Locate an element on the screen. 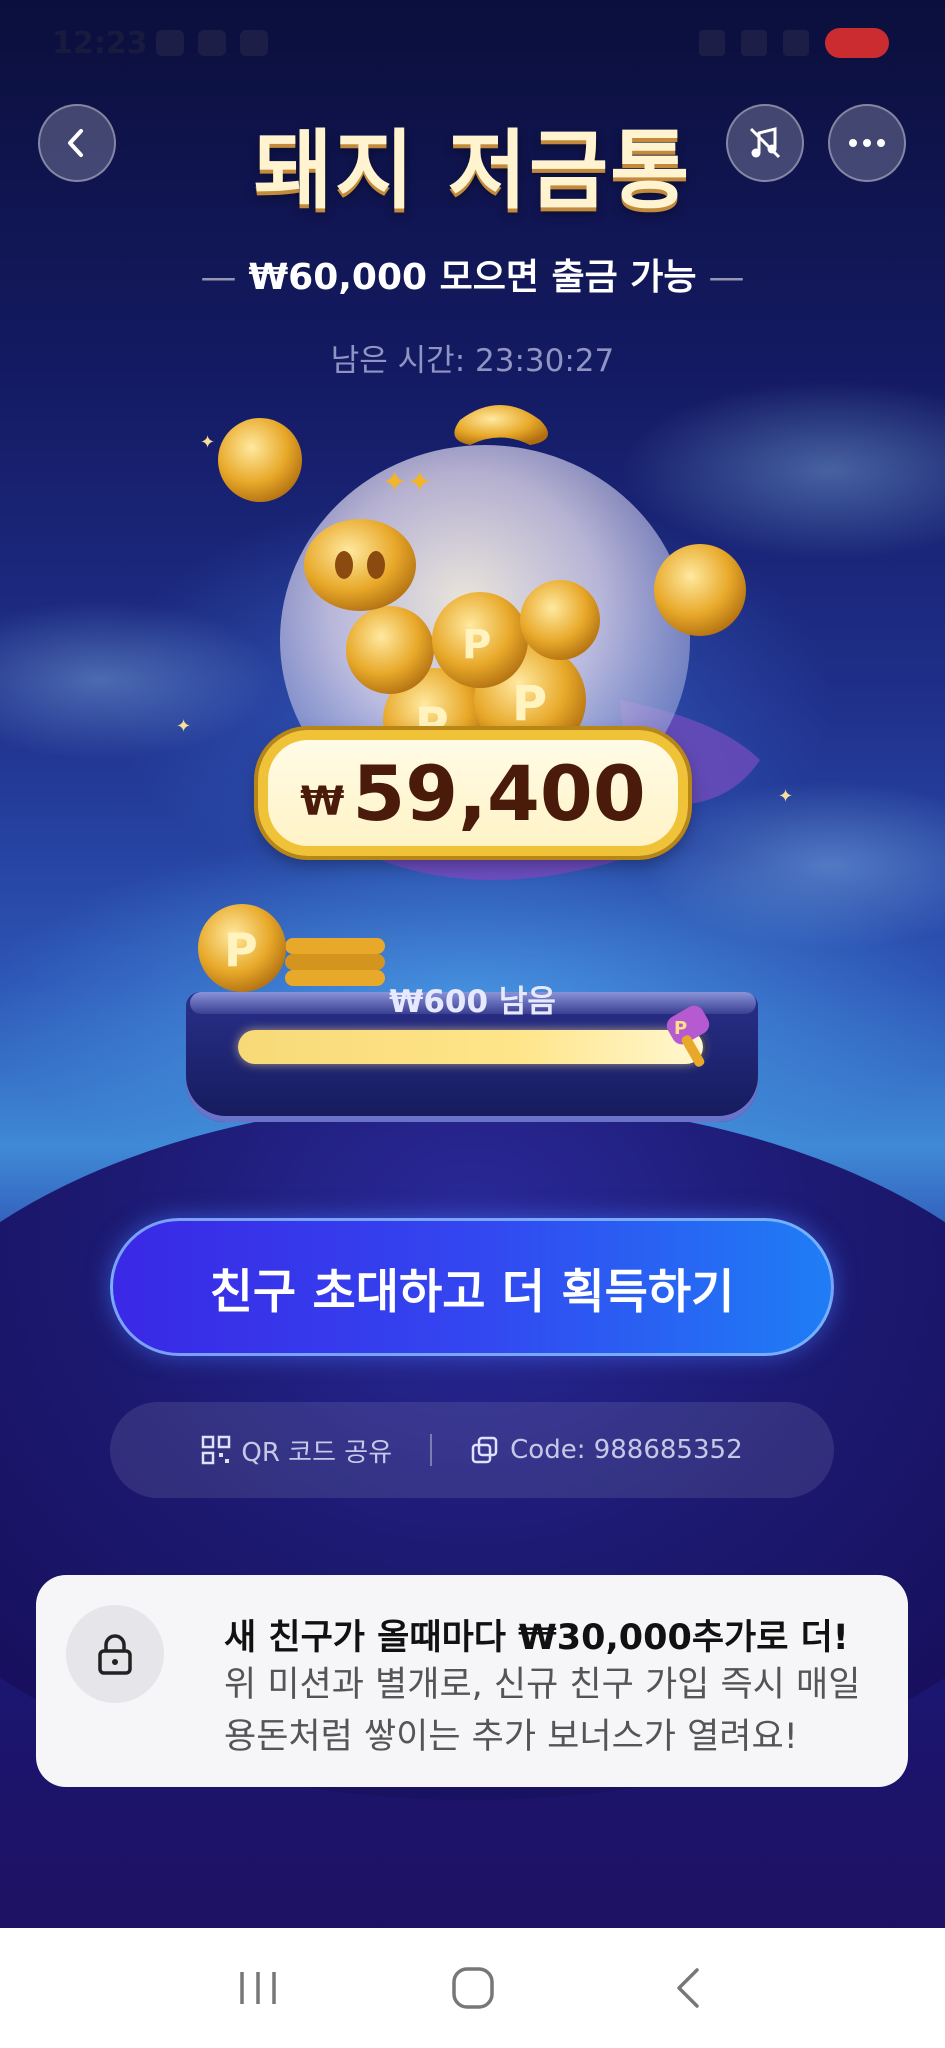  sound-toggle-button is located at coordinates (765, 143).